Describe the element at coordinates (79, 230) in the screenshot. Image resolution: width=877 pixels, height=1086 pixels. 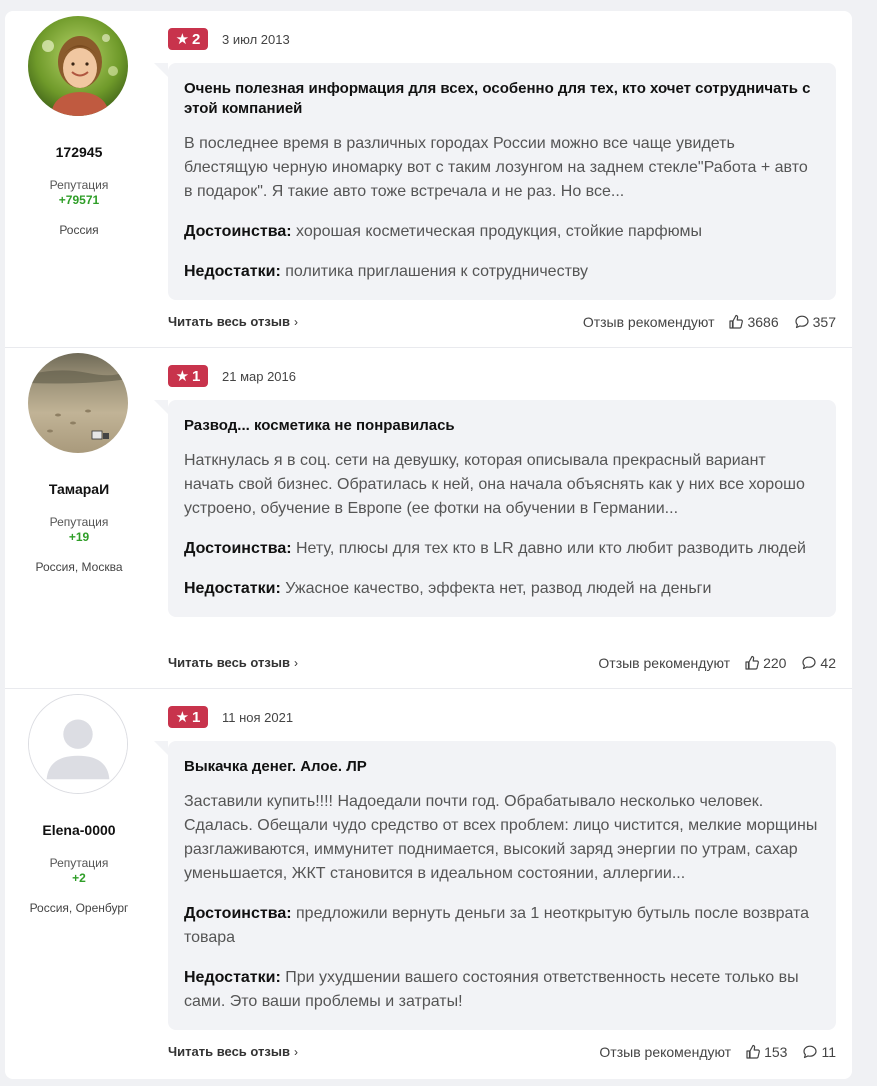
I see `author-location: Россия` at that location.